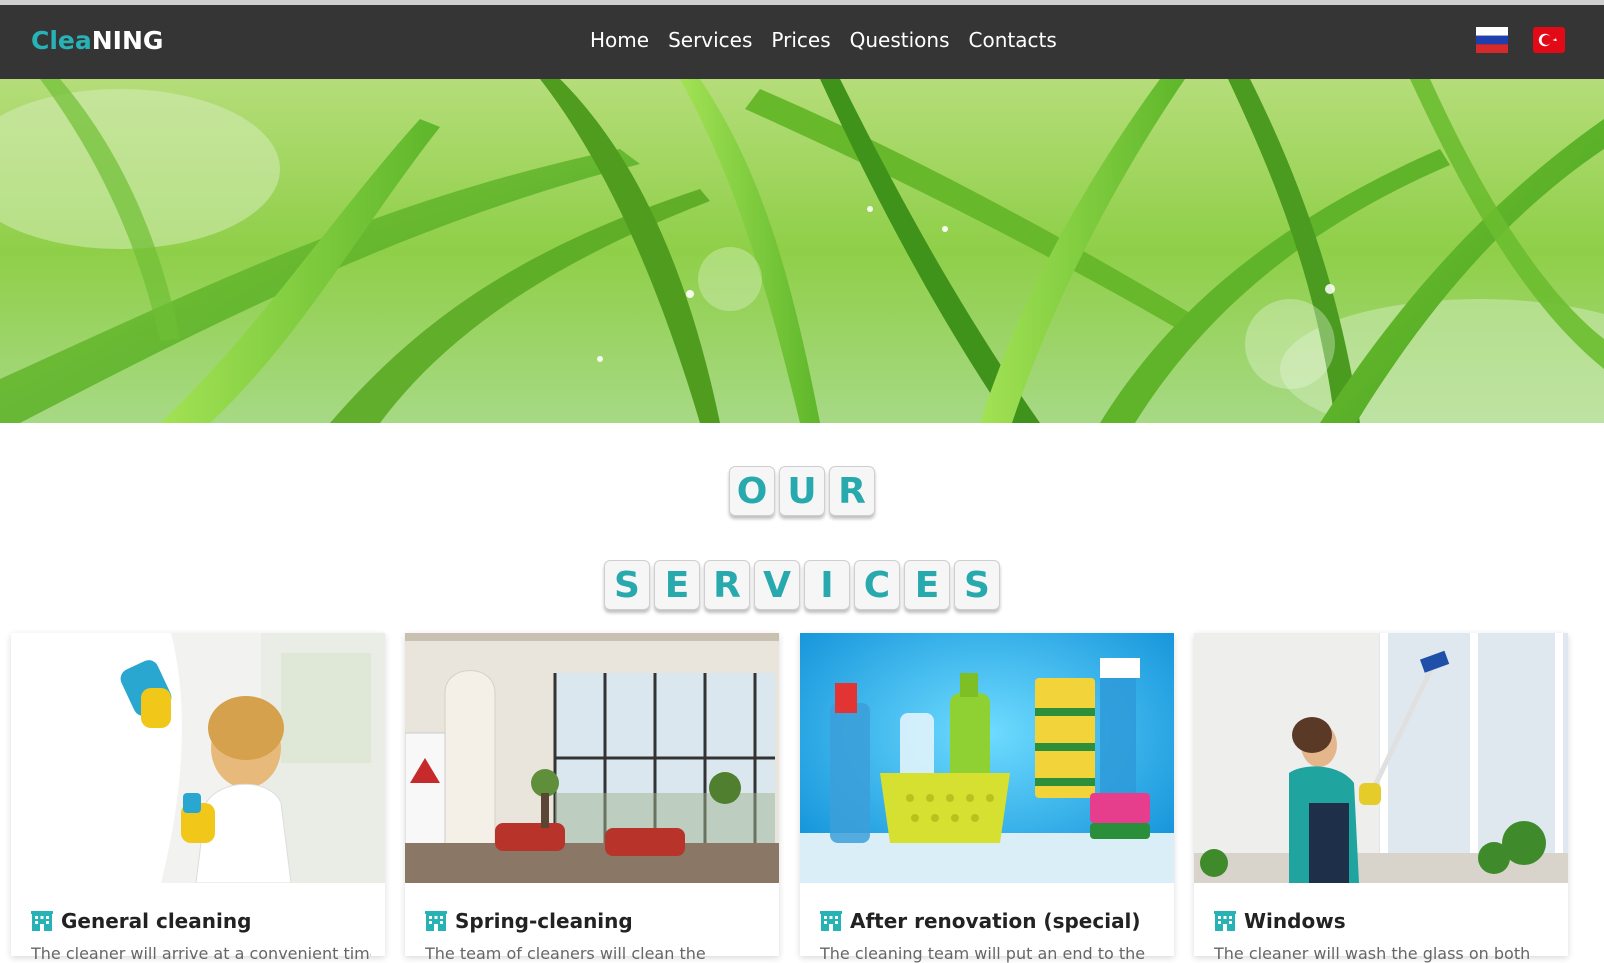  I want to click on heading-tile: I, so click(827, 585).